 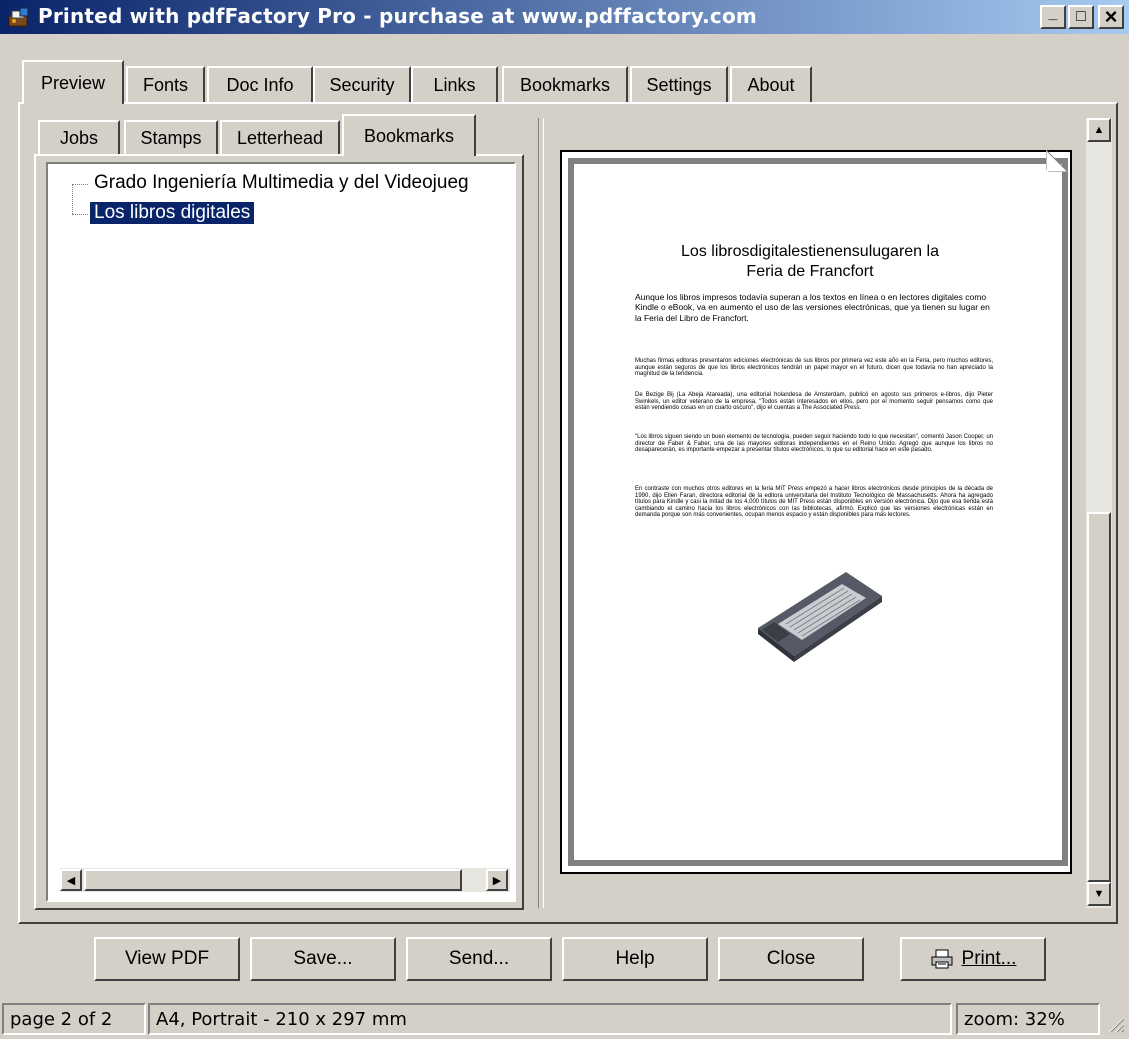 What do you see at coordinates (810, 271) in the screenshot?
I see `document-title-line: Feria de Francfort` at bounding box center [810, 271].